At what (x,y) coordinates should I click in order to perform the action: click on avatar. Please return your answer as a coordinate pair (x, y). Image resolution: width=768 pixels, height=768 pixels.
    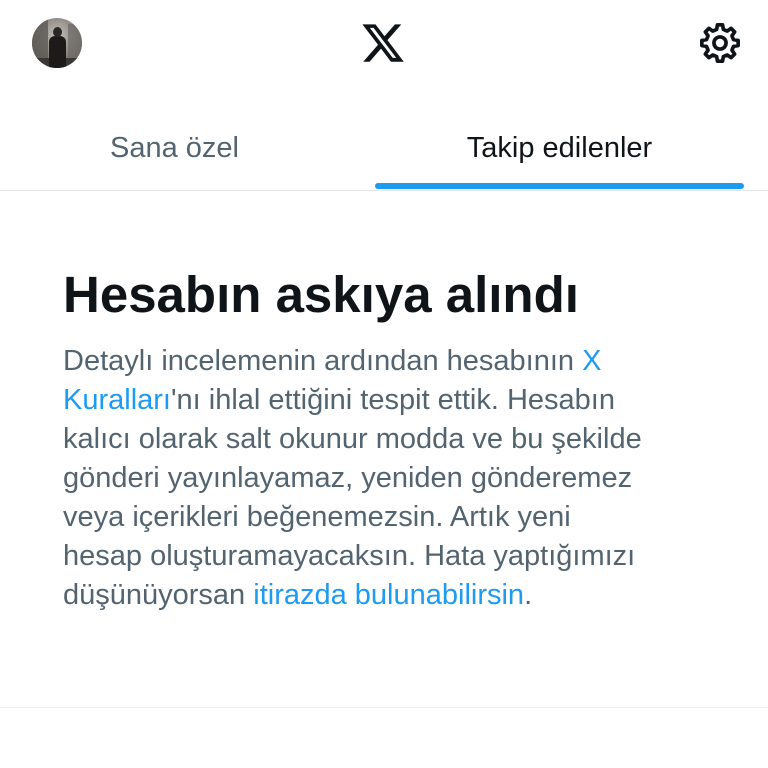
    Looking at the image, I should click on (57, 43).